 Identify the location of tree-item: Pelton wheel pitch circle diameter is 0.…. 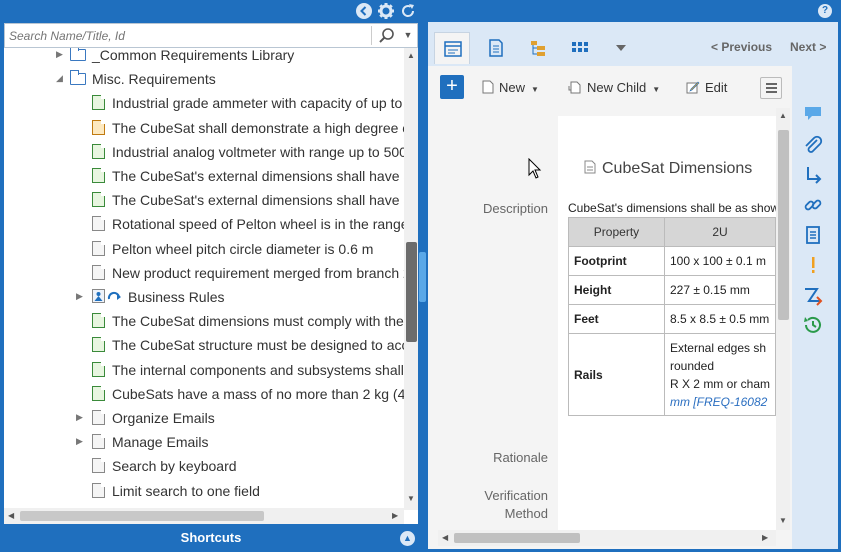
(204, 248).